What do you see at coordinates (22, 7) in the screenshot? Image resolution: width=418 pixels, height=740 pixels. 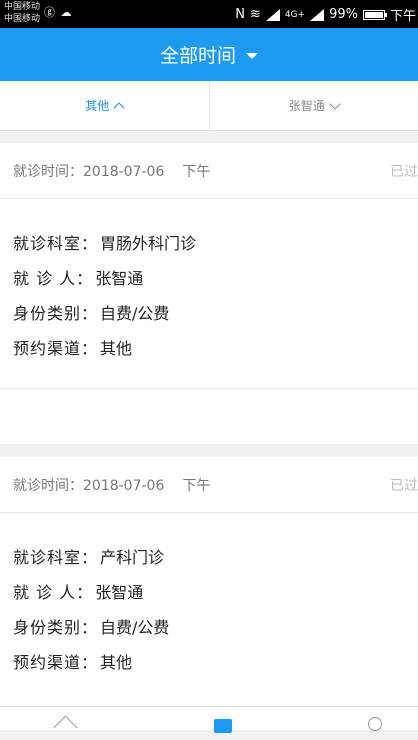 I see `carrier-1: 中国移动` at bounding box center [22, 7].